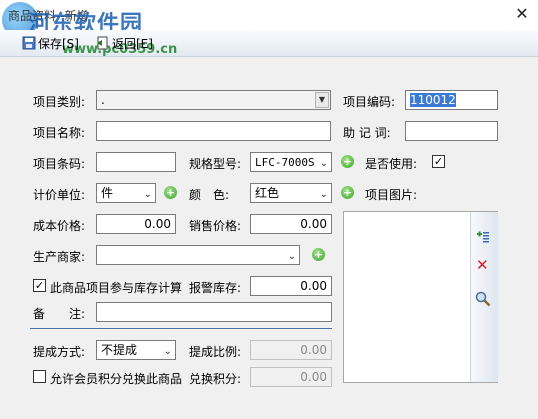  What do you see at coordinates (59, 133) in the screenshot?
I see `name-label: 项目名称:` at bounding box center [59, 133].